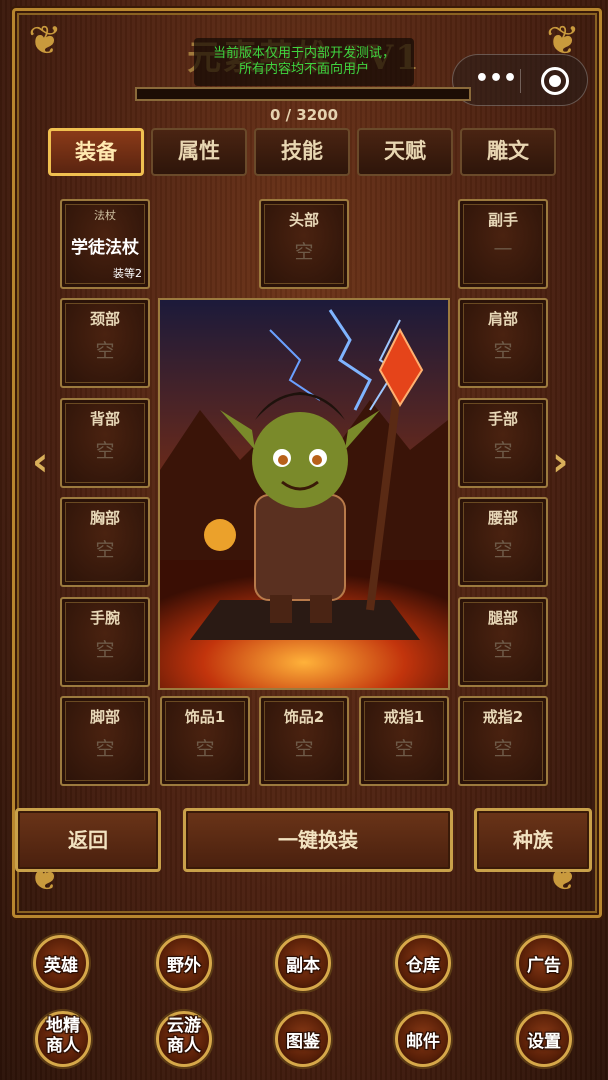 This screenshot has width=608, height=1080. Describe the element at coordinates (184, 966) in the screenshot. I see `nav-label: 野外` at that location.